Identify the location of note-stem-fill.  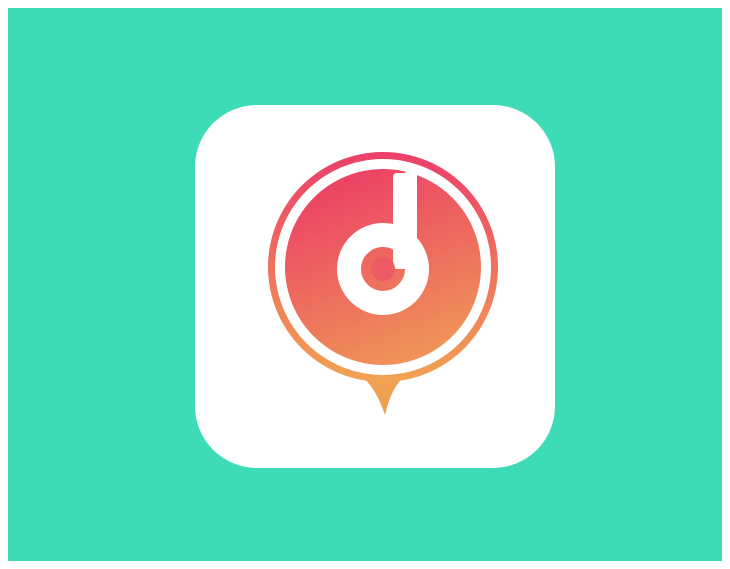
(405, 221).